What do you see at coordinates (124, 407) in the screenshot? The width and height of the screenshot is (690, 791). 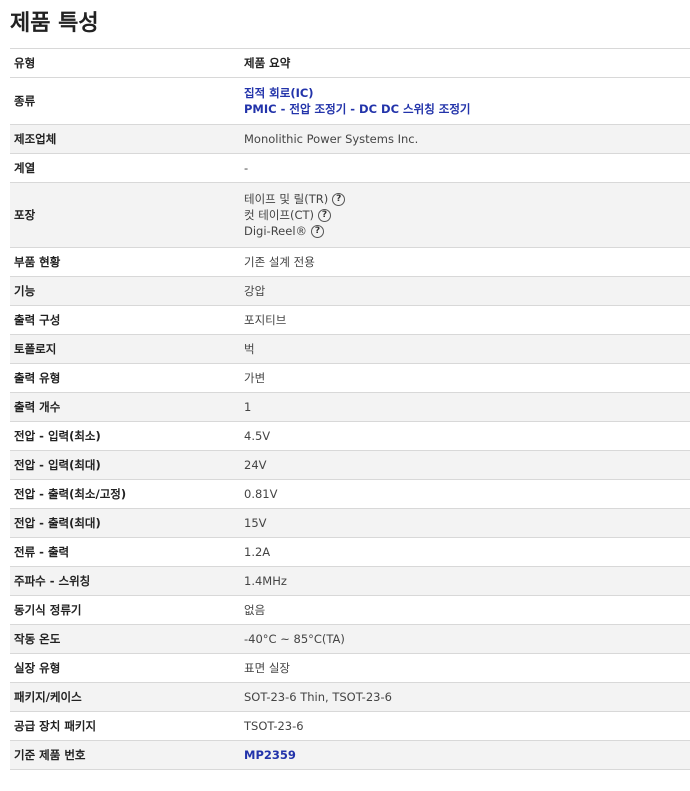 I see `row-label: 출력 개수` at bounding box center [124, 407].